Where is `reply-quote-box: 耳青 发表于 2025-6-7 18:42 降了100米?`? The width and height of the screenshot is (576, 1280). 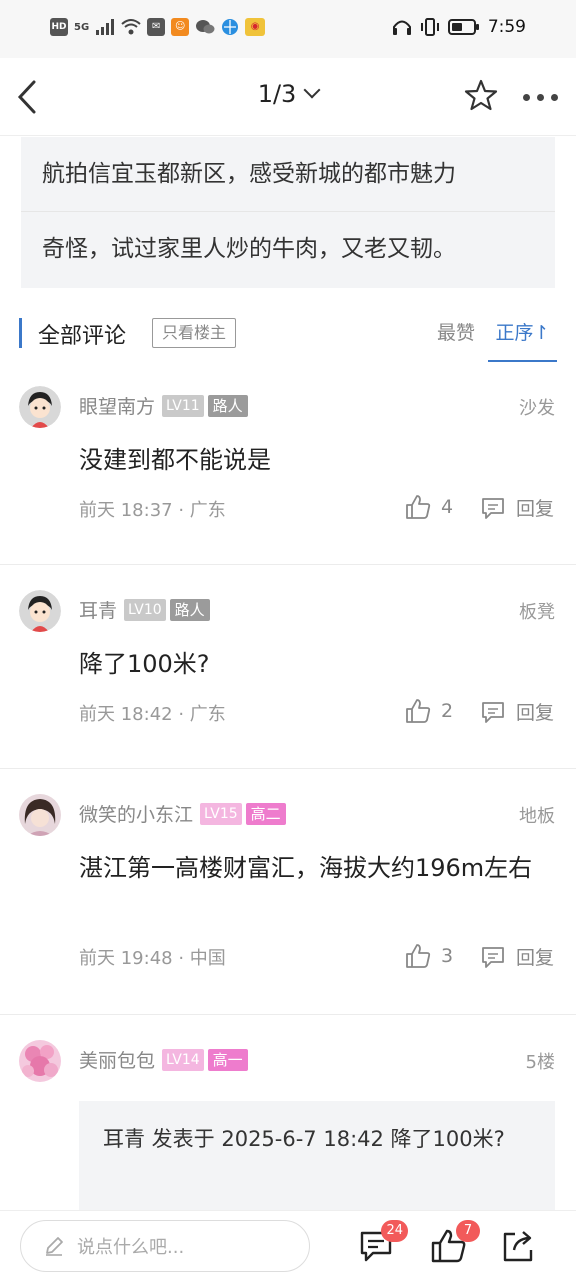 reply-quote-box: 耳青 发表于 2025-6-7 18:42 降了100米? is located at coordinates (317, 1156).